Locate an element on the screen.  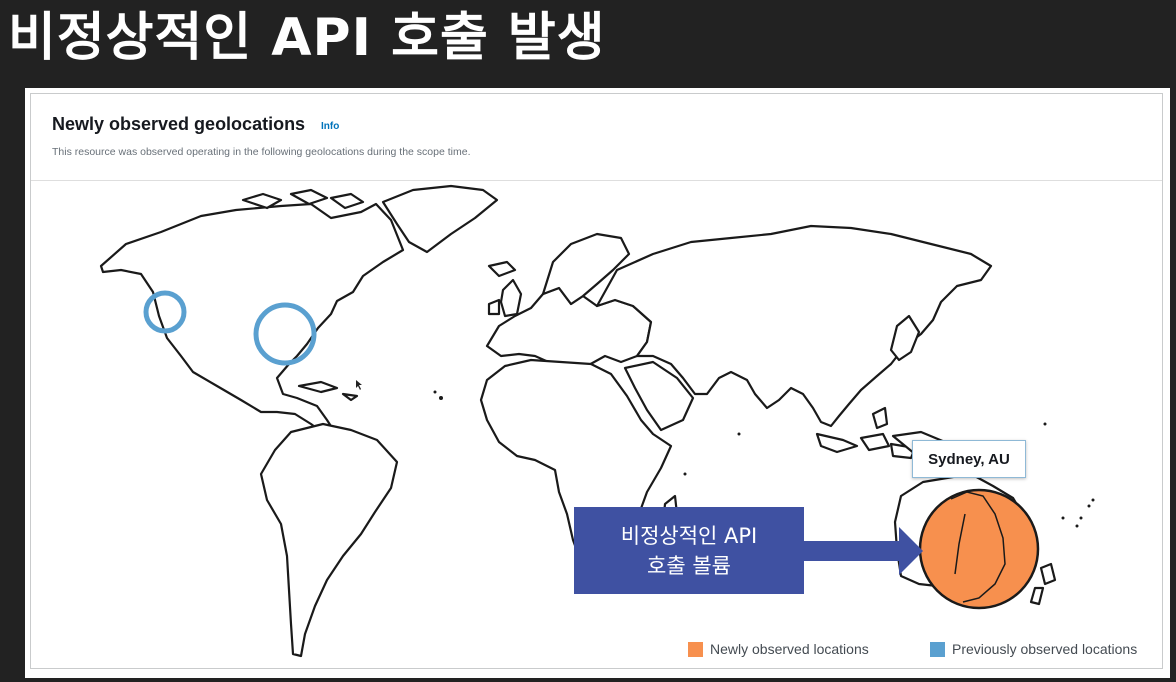
callout-line-2: 호출 볼륨 is located at coordinates (689, 565).